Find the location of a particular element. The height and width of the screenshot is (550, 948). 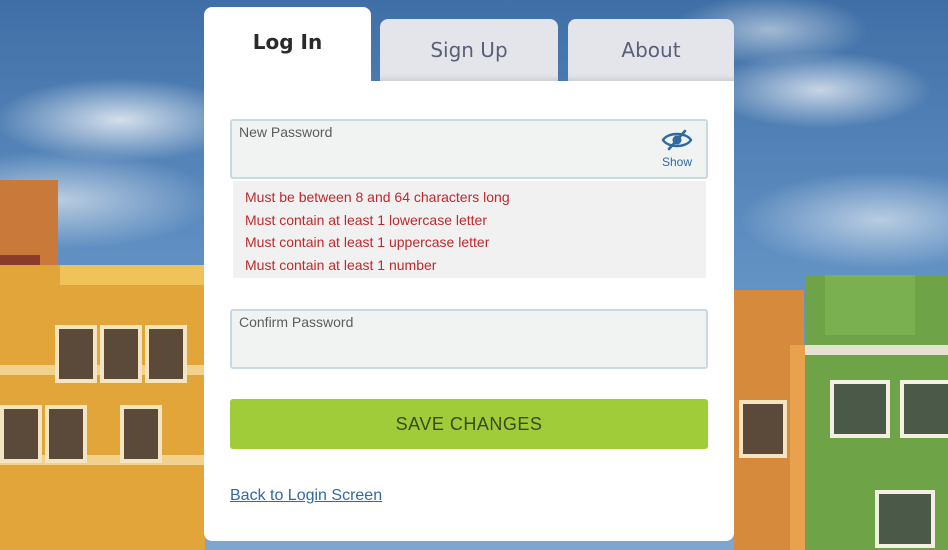

eye-slash-icon is located at coordinates (677, 140).